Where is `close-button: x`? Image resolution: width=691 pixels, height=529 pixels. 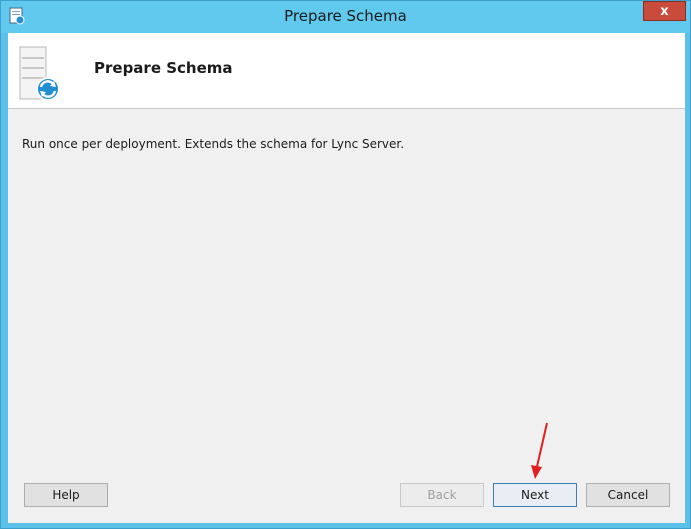
close-button: x is located at coordinates (664, 11).